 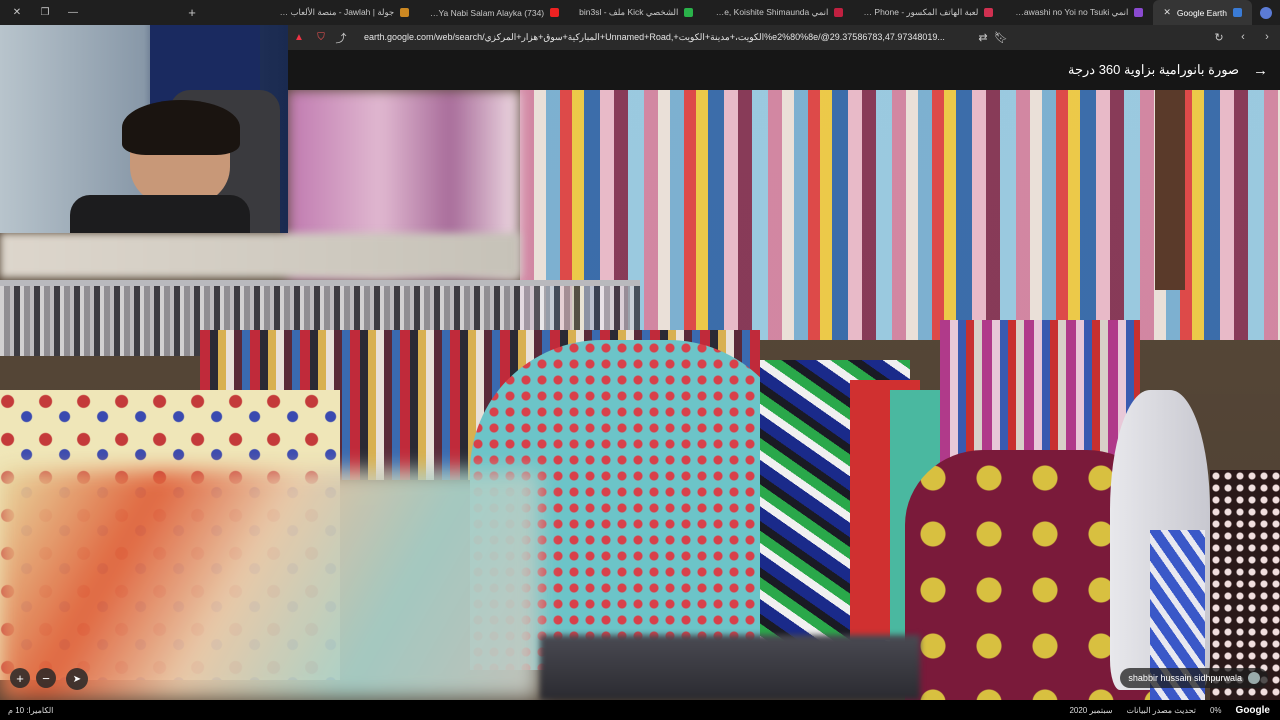 What do you see at coordinates (337, 12) in the screenshot?
I see `tab-label: جولة | Jawlah - منصة الألعاب التفاعلية` at bounding box center [337, 12].